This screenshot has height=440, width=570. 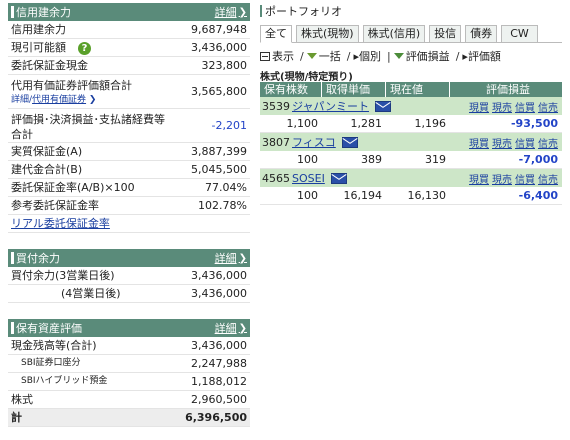 I want to click on row-label: 評価損･決済損益･支払諸経費等 合計, so click(x=88, y=126).